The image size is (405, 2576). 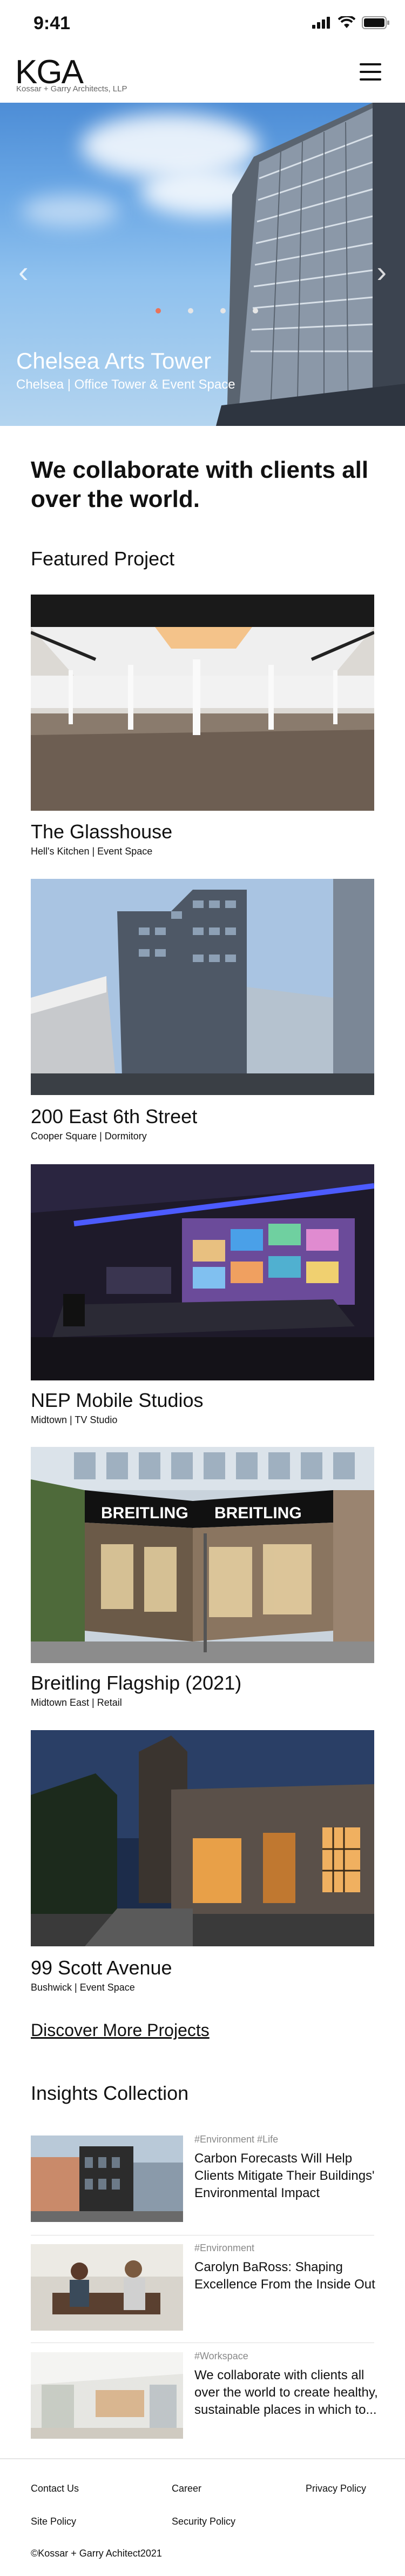 What do you see at coordinates (24, 271) in the screenshot?
I see `hero-prev-arrow: ‹` at bounding box center [24, 271].